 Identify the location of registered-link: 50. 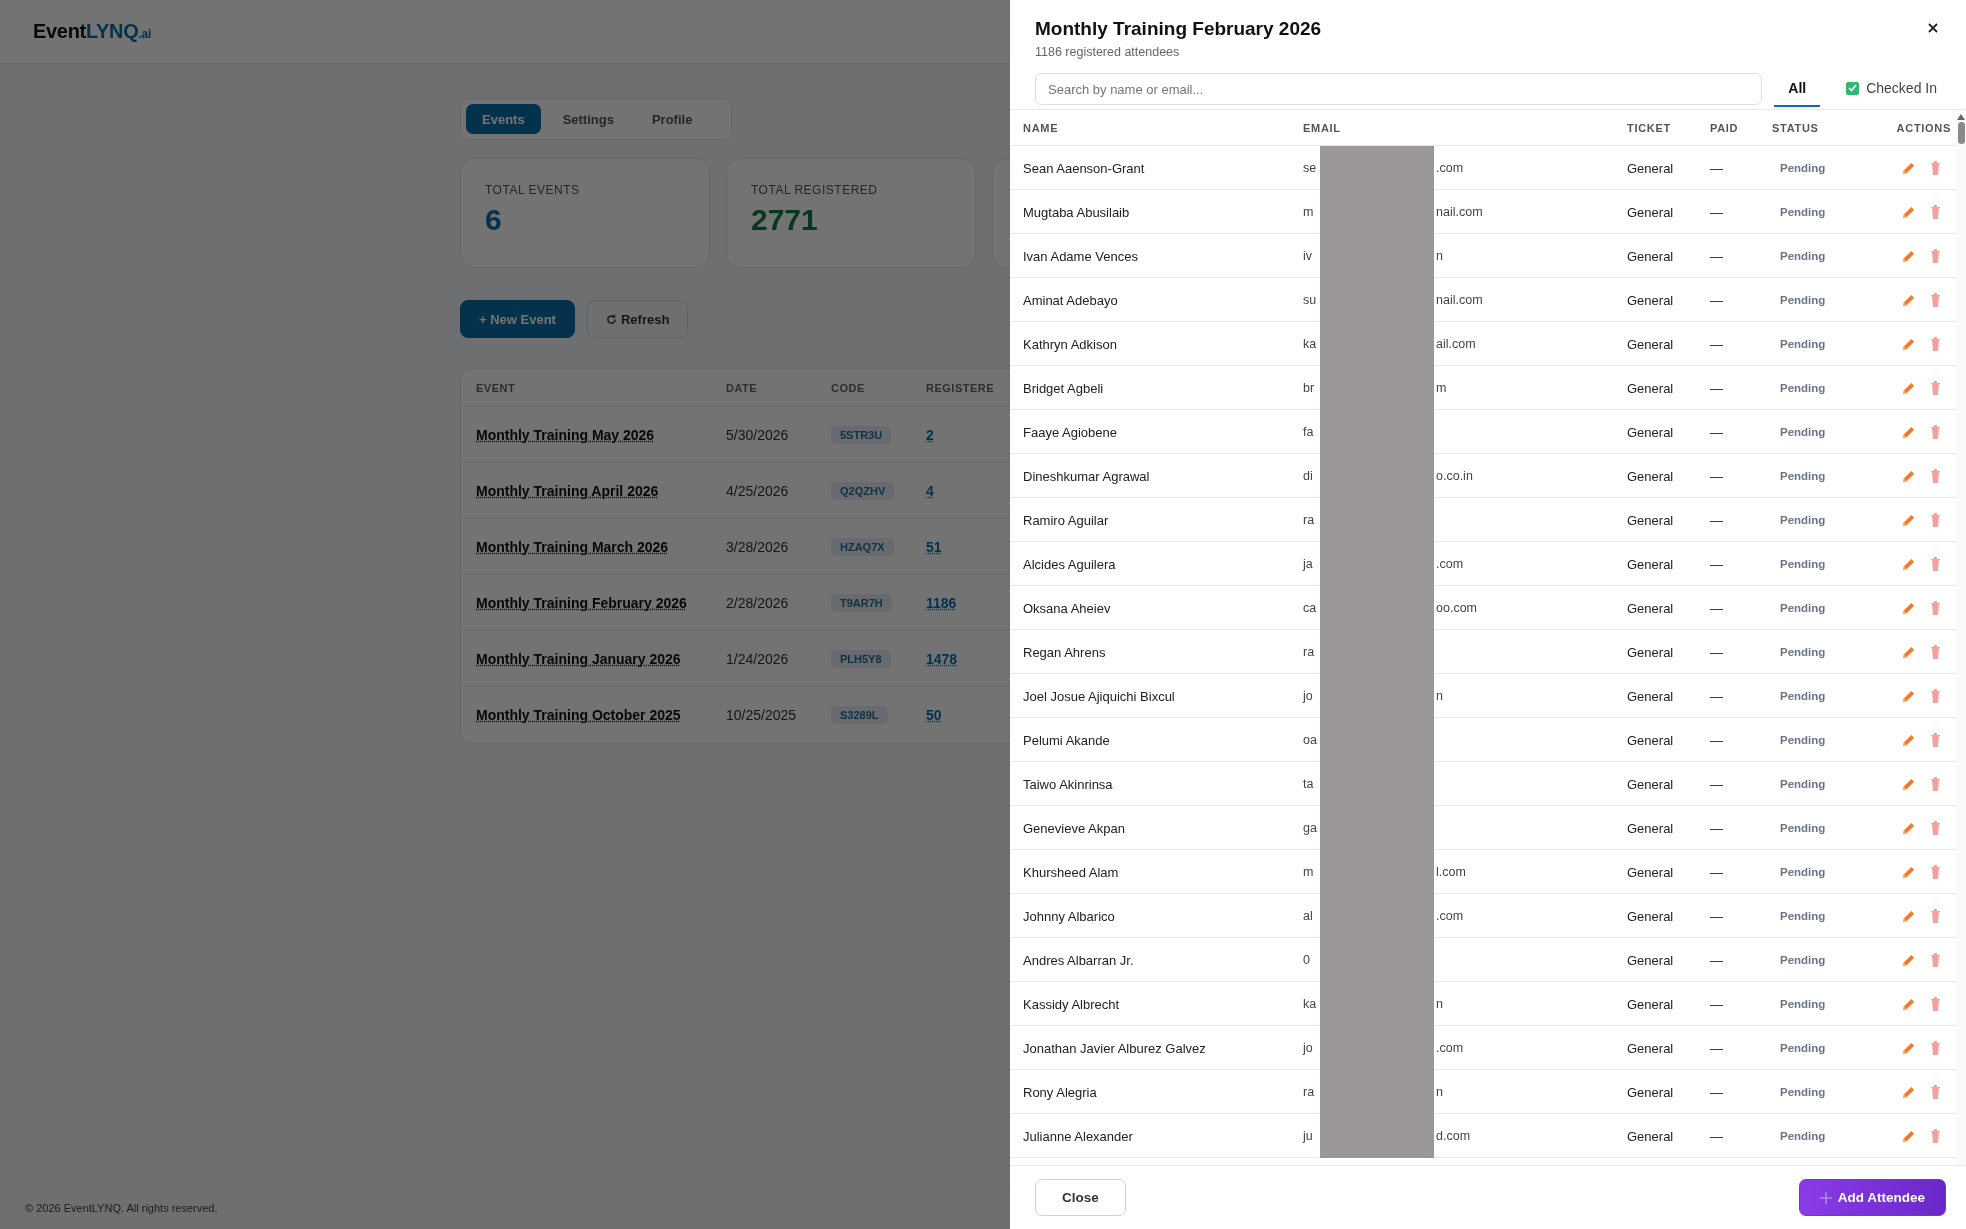
(934, 715).